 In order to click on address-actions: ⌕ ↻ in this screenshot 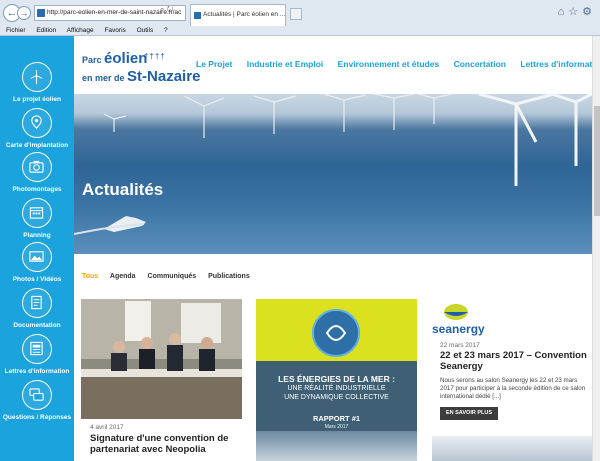, I will do `click(166, 10)`.